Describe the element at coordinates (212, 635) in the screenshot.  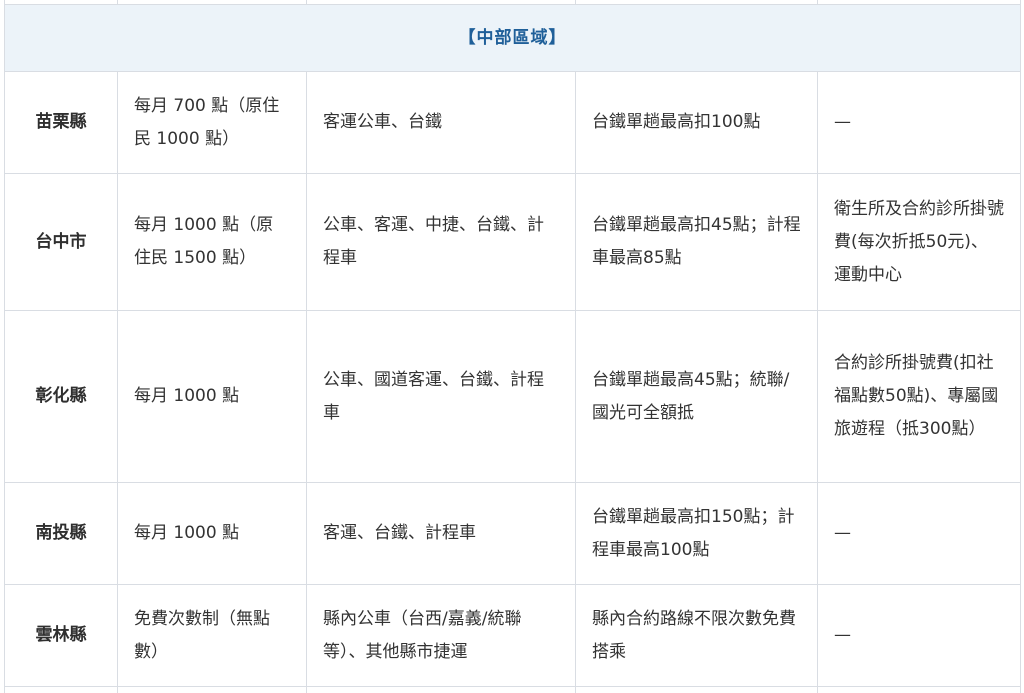
I see `monthly-points: 免費次數制（無點數）` at that location.